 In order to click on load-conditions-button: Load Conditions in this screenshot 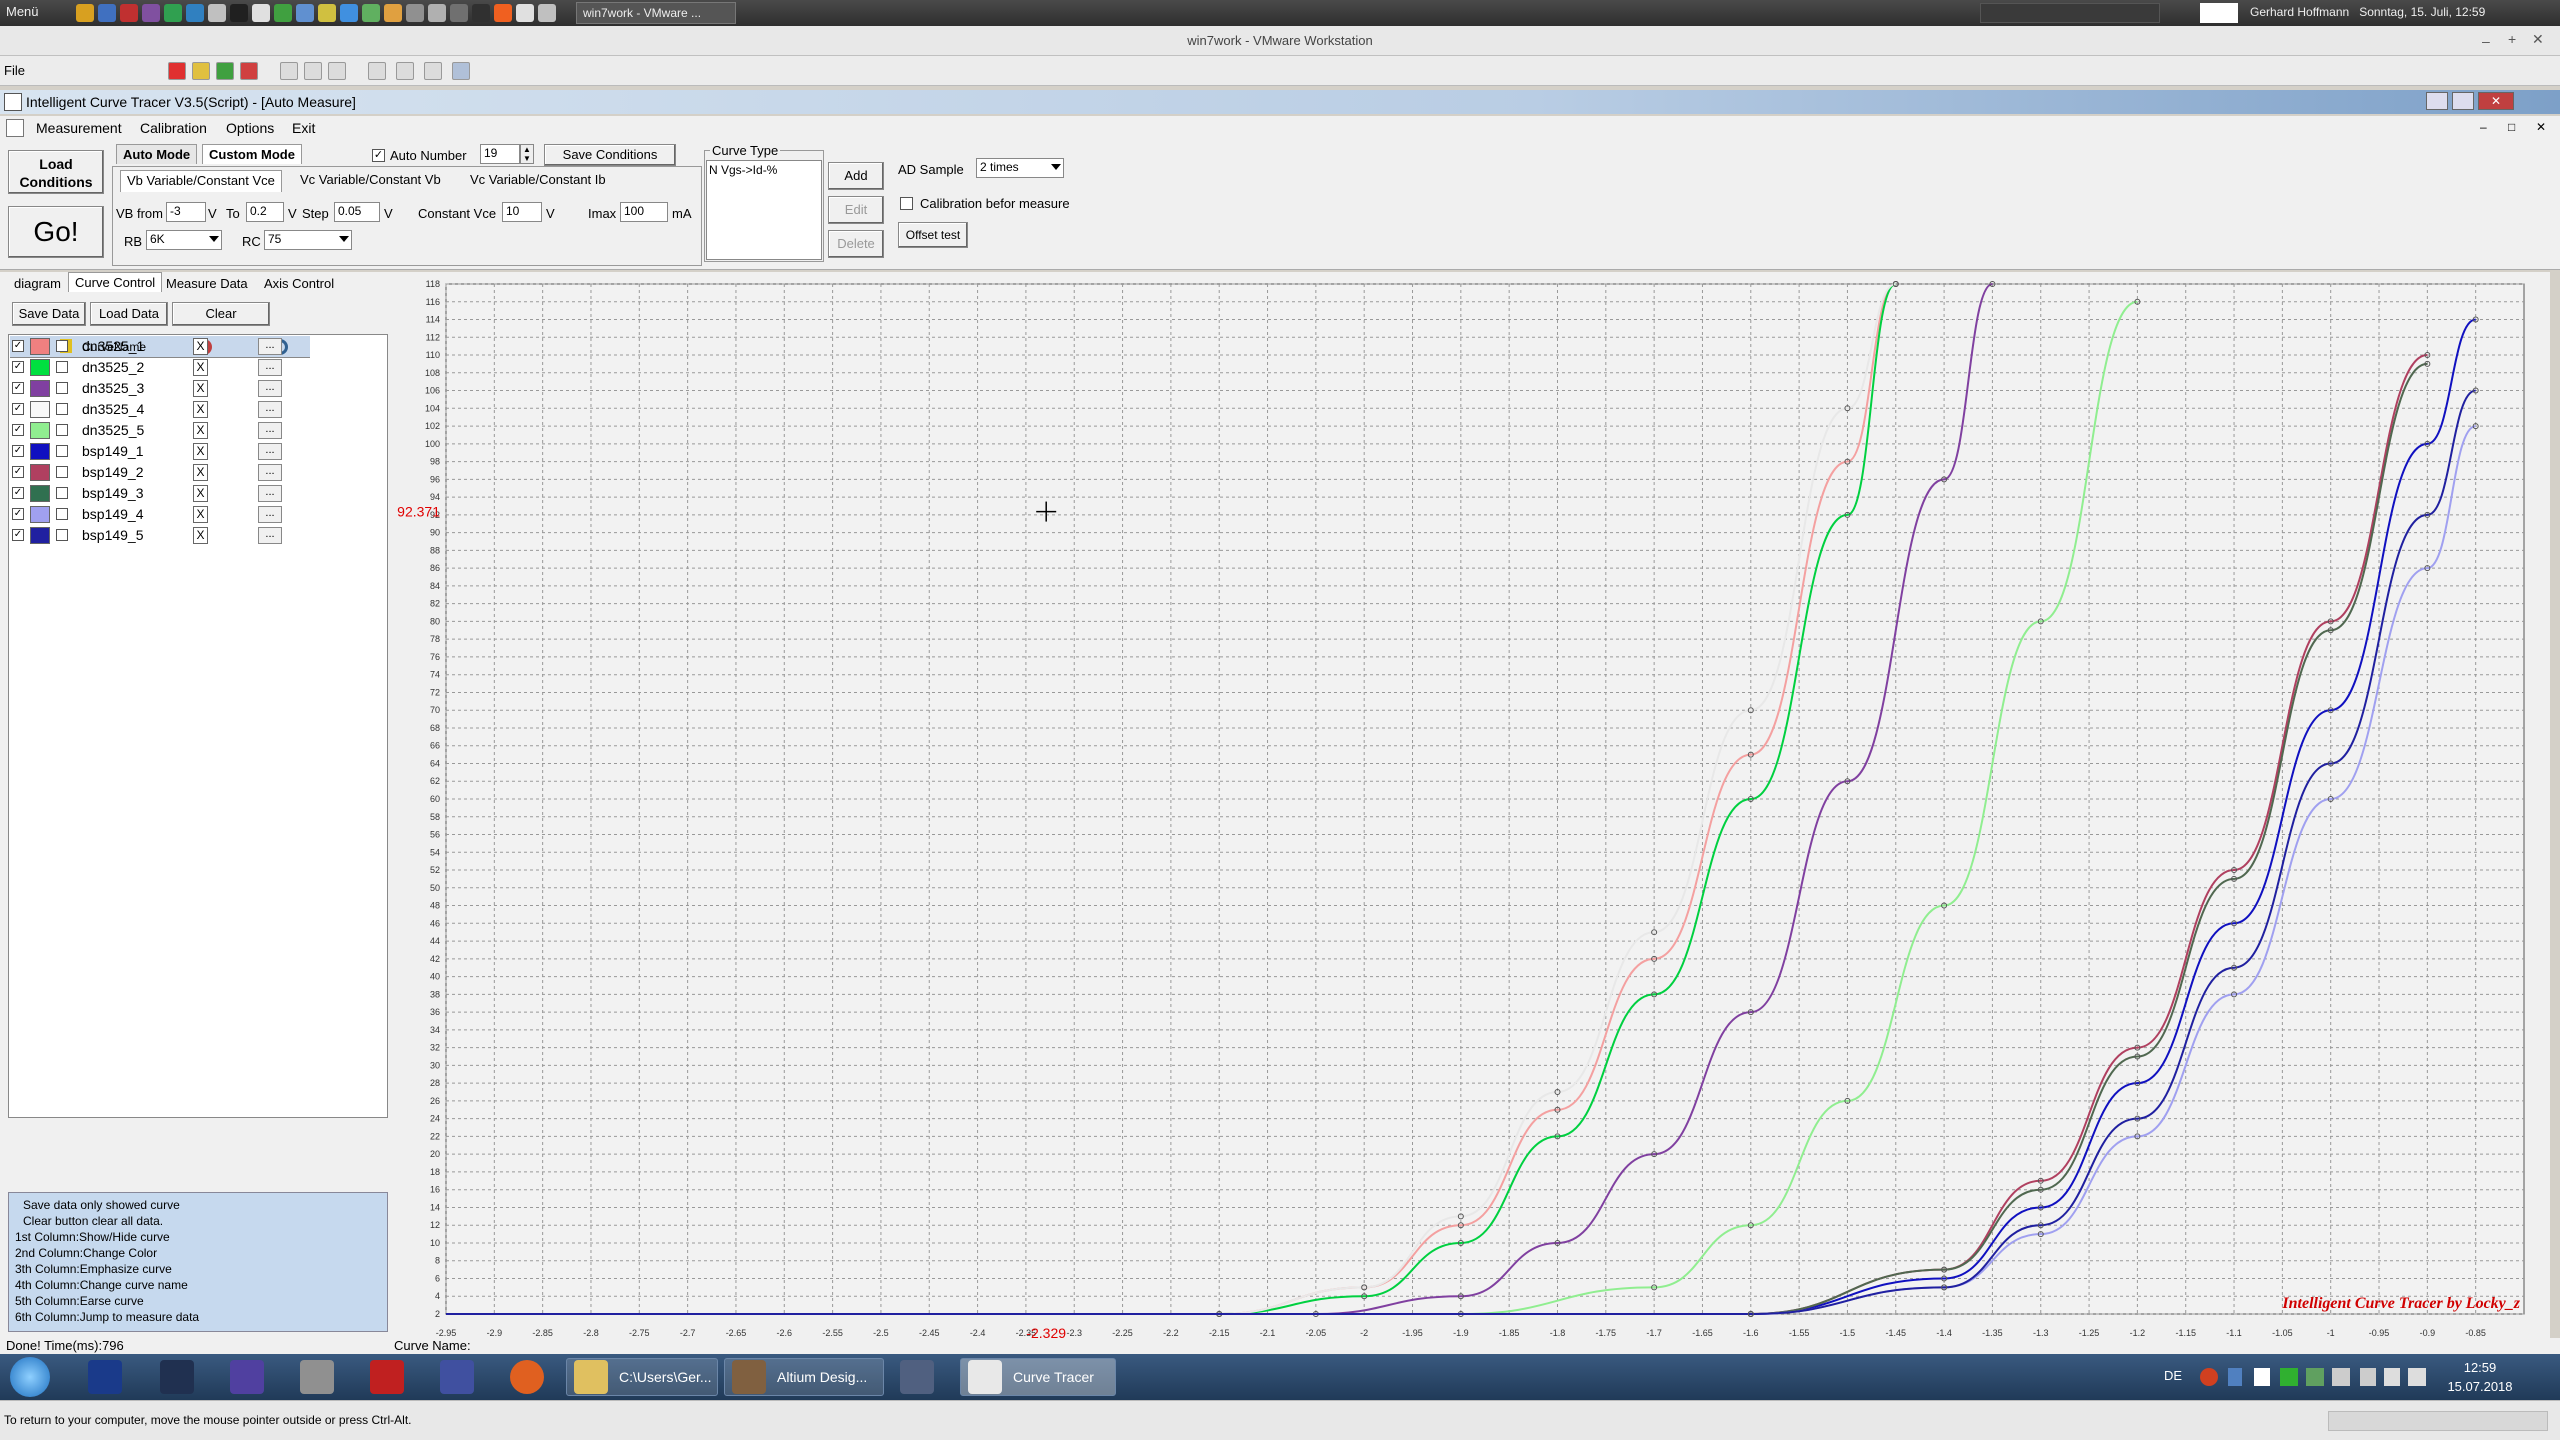, I will do `click(56, 172)`.